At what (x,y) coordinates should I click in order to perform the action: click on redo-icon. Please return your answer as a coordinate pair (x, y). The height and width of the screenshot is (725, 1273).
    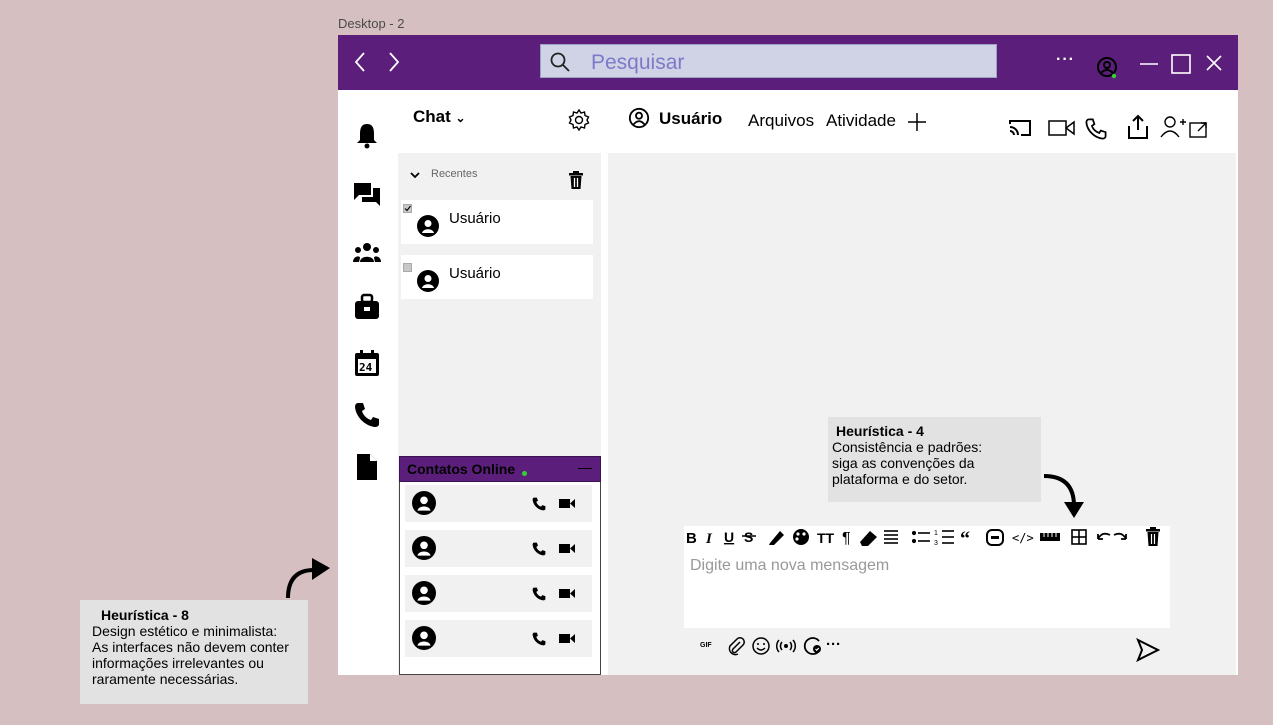
    Looking at the image, I should click on (1120, 536).